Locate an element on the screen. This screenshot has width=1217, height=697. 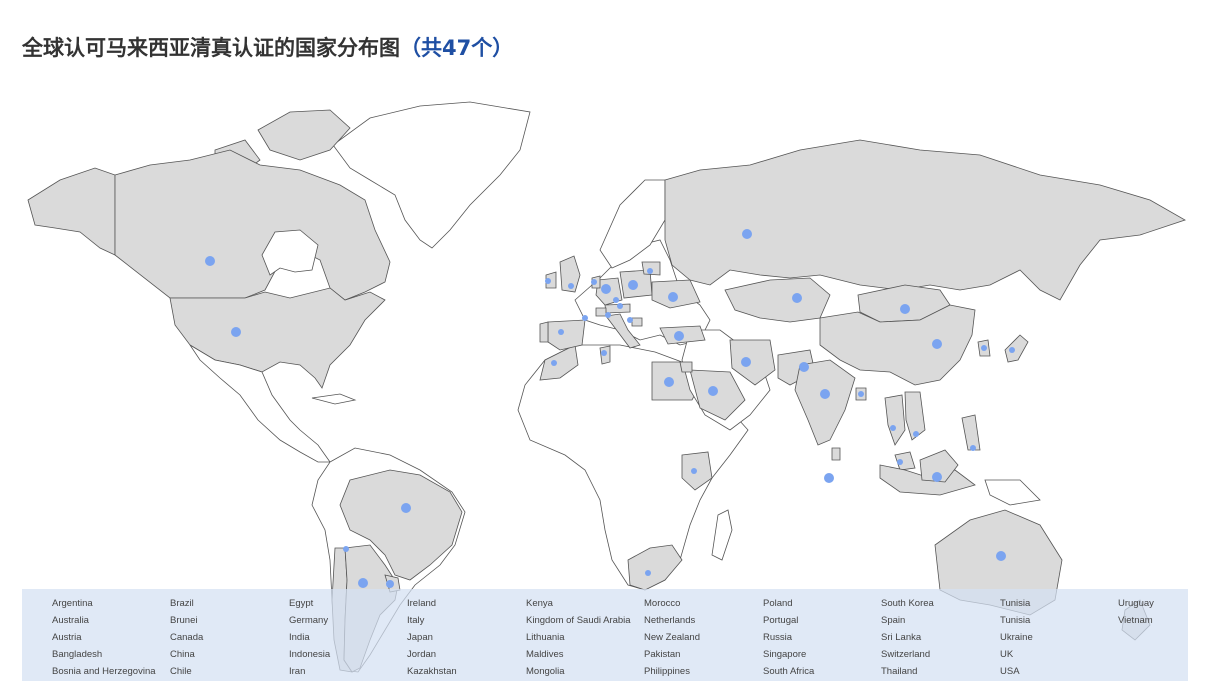
legend-country: Kazakhstan is located at coordinates (432, 671).